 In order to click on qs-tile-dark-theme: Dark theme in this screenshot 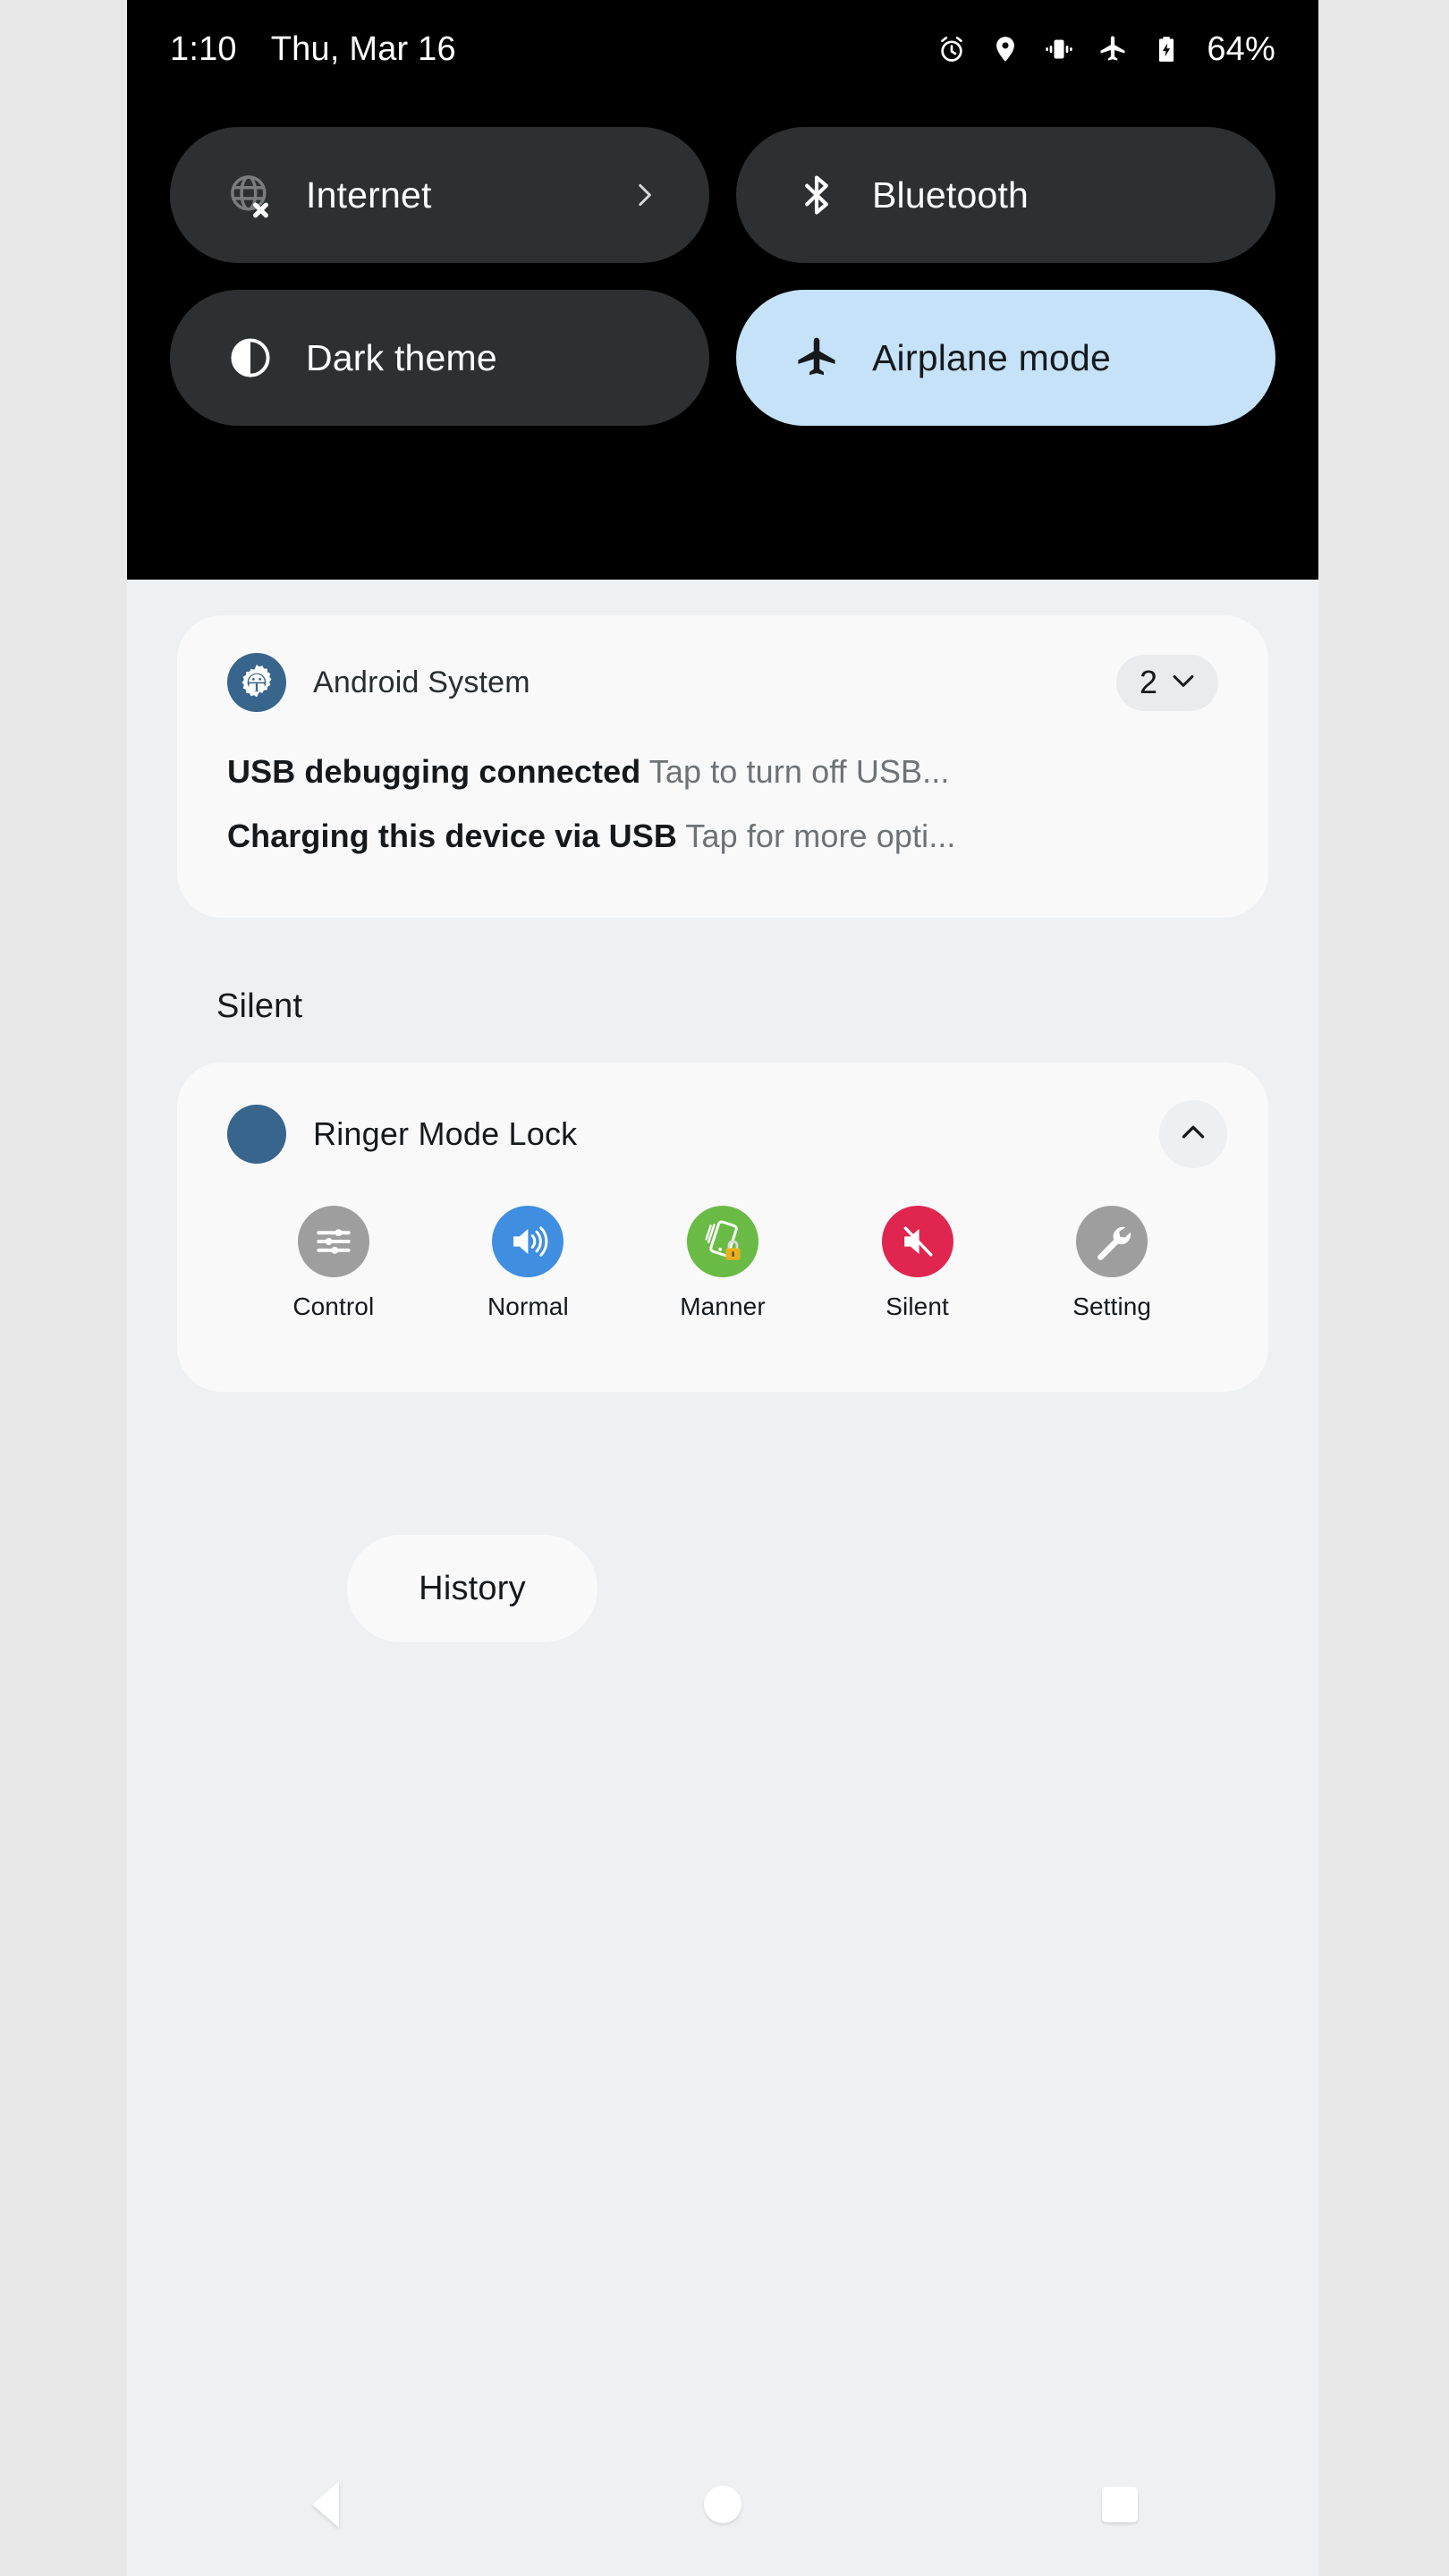, I will do `click(439, 358)`.